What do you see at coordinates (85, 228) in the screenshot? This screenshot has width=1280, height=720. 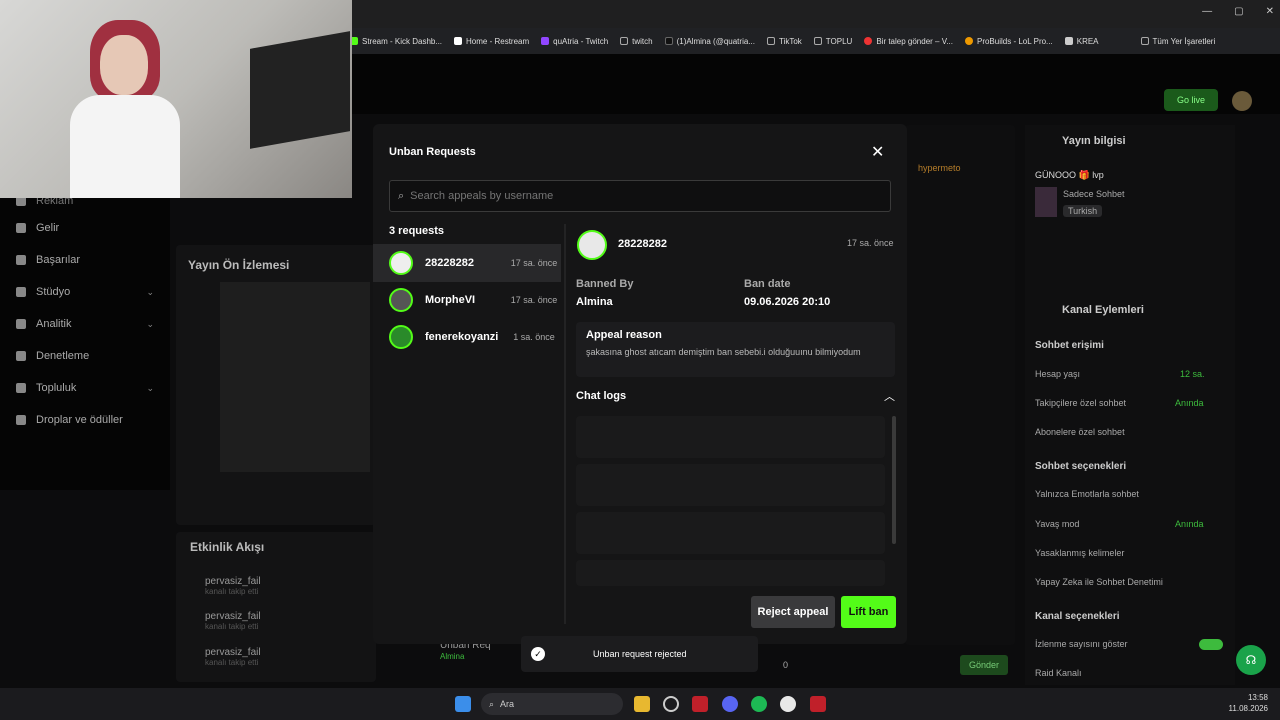 I see `sidebar-item-gelir: Gelir` at bounding box center [85, 228].